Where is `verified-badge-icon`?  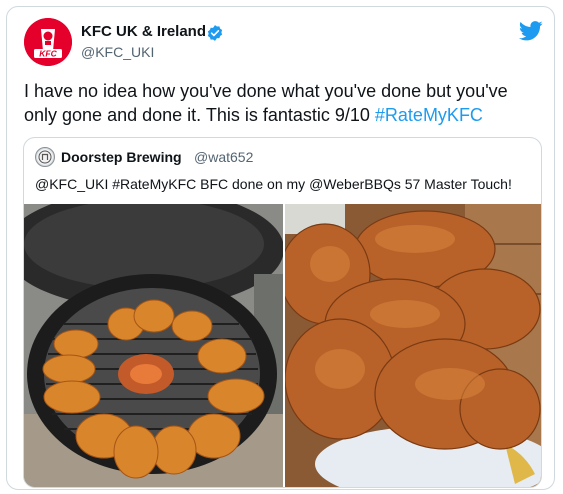 verified-badge-icon is located at coordinates (215, 33).